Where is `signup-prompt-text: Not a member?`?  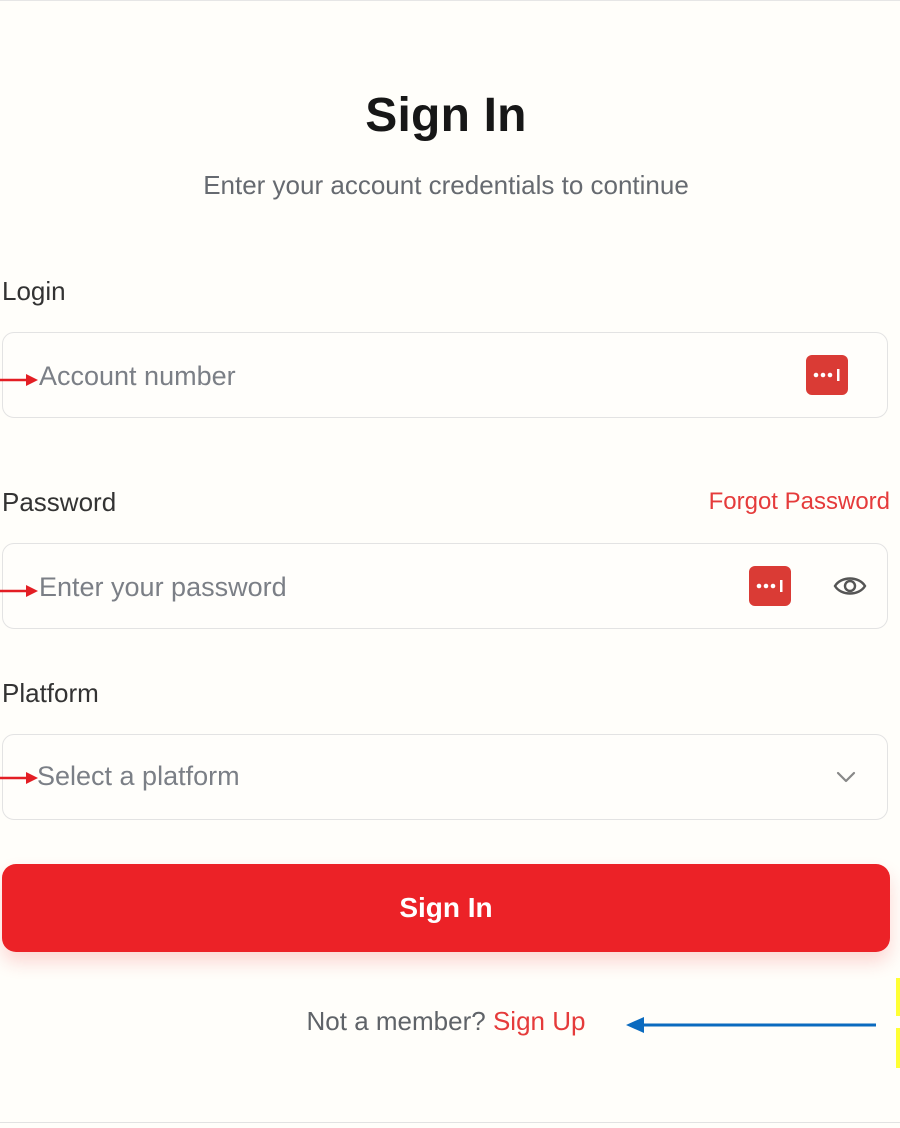 signup-prompt-text: Not a member? is located at coordinates (396, 1021).